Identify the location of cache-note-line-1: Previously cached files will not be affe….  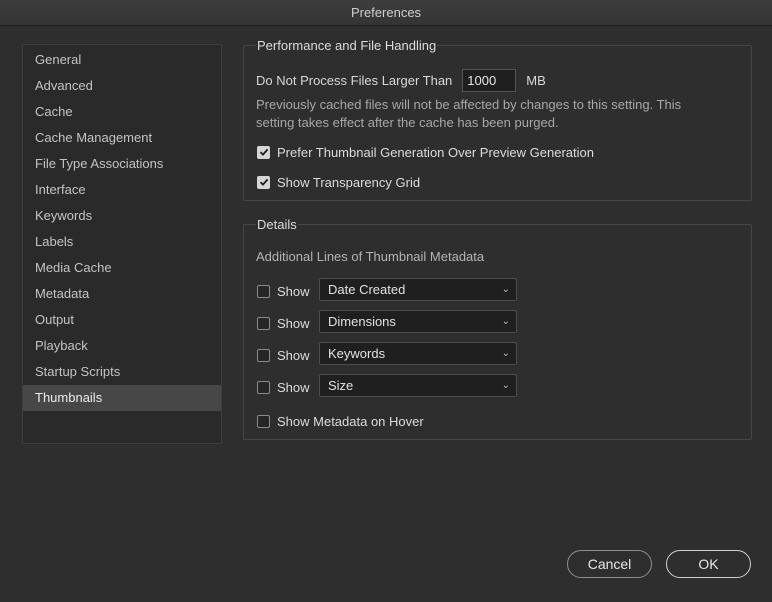
(469, 104).